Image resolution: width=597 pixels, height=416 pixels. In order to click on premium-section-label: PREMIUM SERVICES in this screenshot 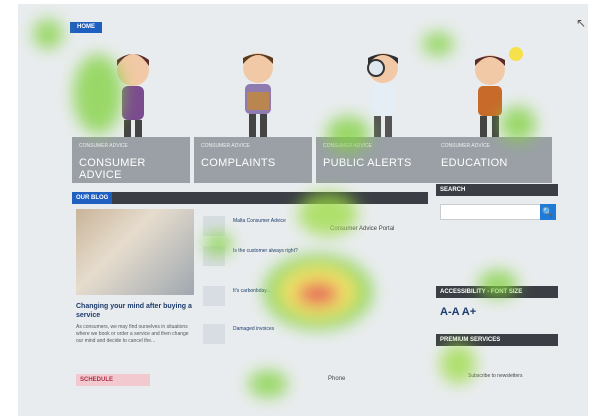, I will do `click(470, 340)`.